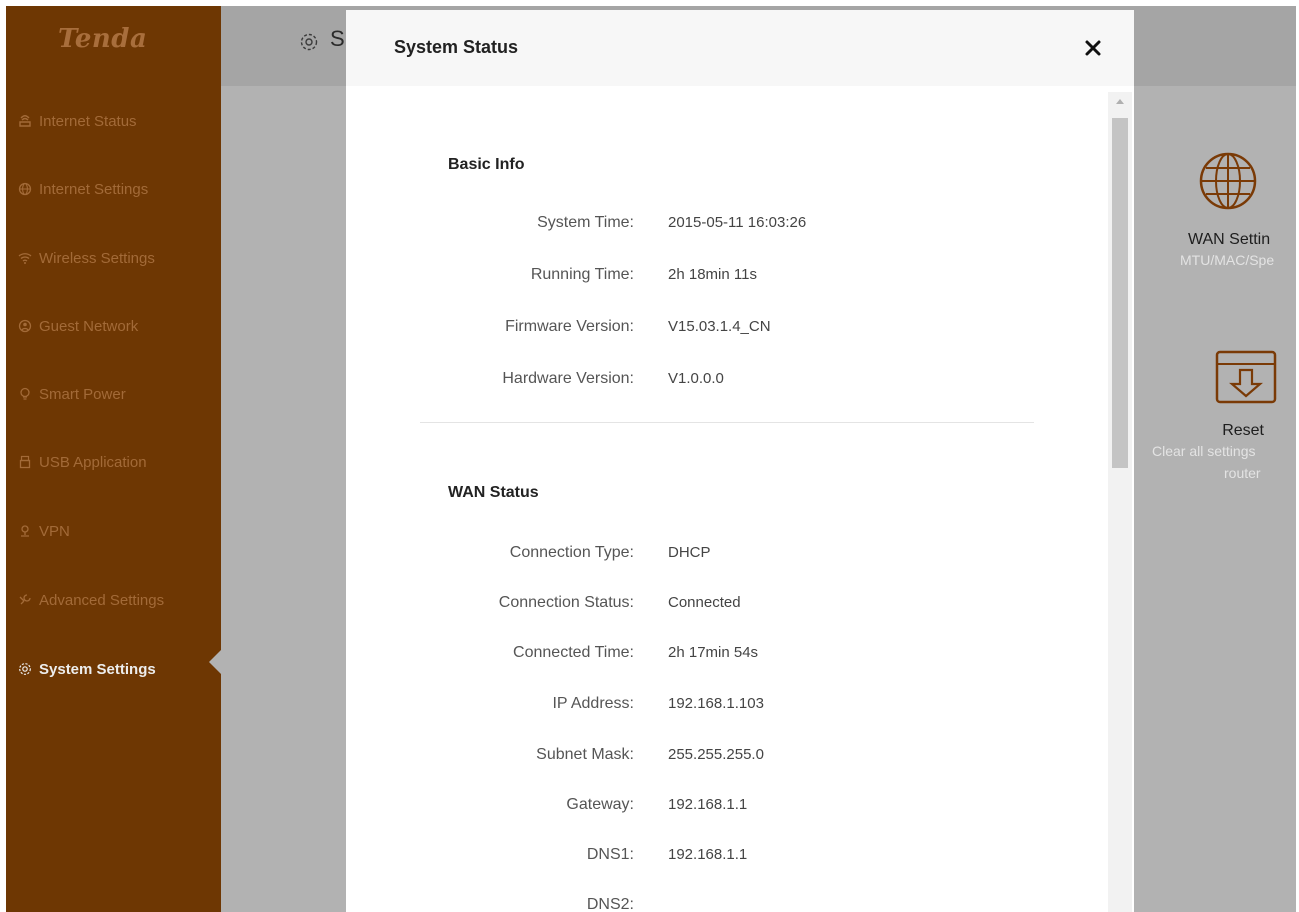  What do you see at coordinates (25, 462) in the screenshot?
I see `usb-icon` at bounding box center [25, 462].